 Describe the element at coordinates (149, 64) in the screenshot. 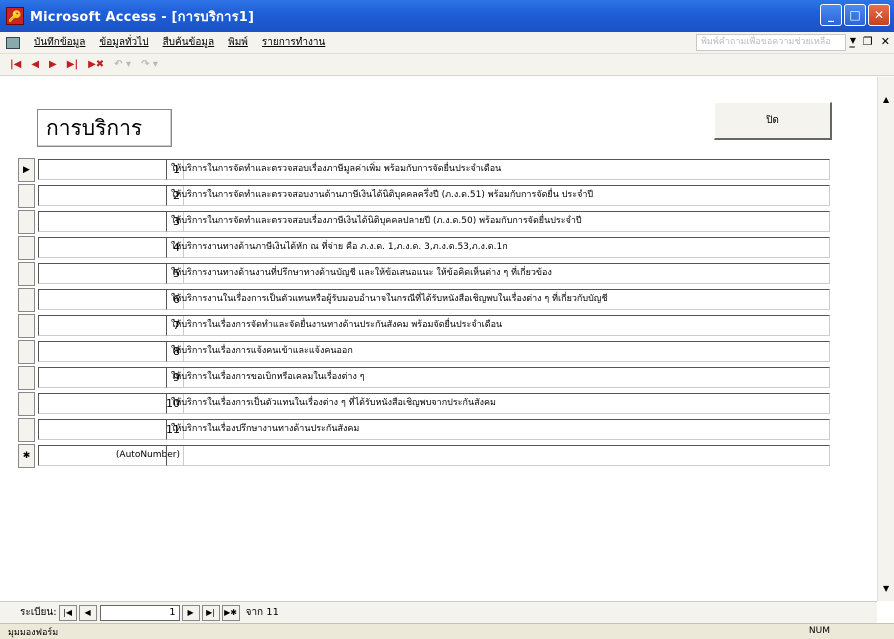

I see `redo-icon: ↷ ▾` at that location.